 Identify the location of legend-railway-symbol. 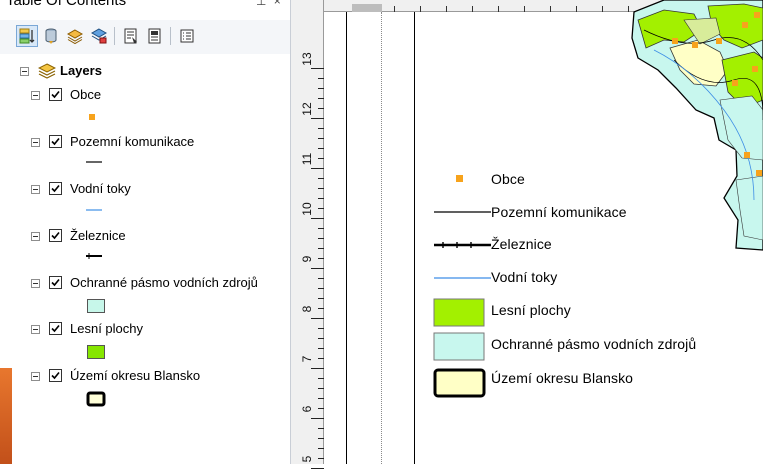
(462, 245).